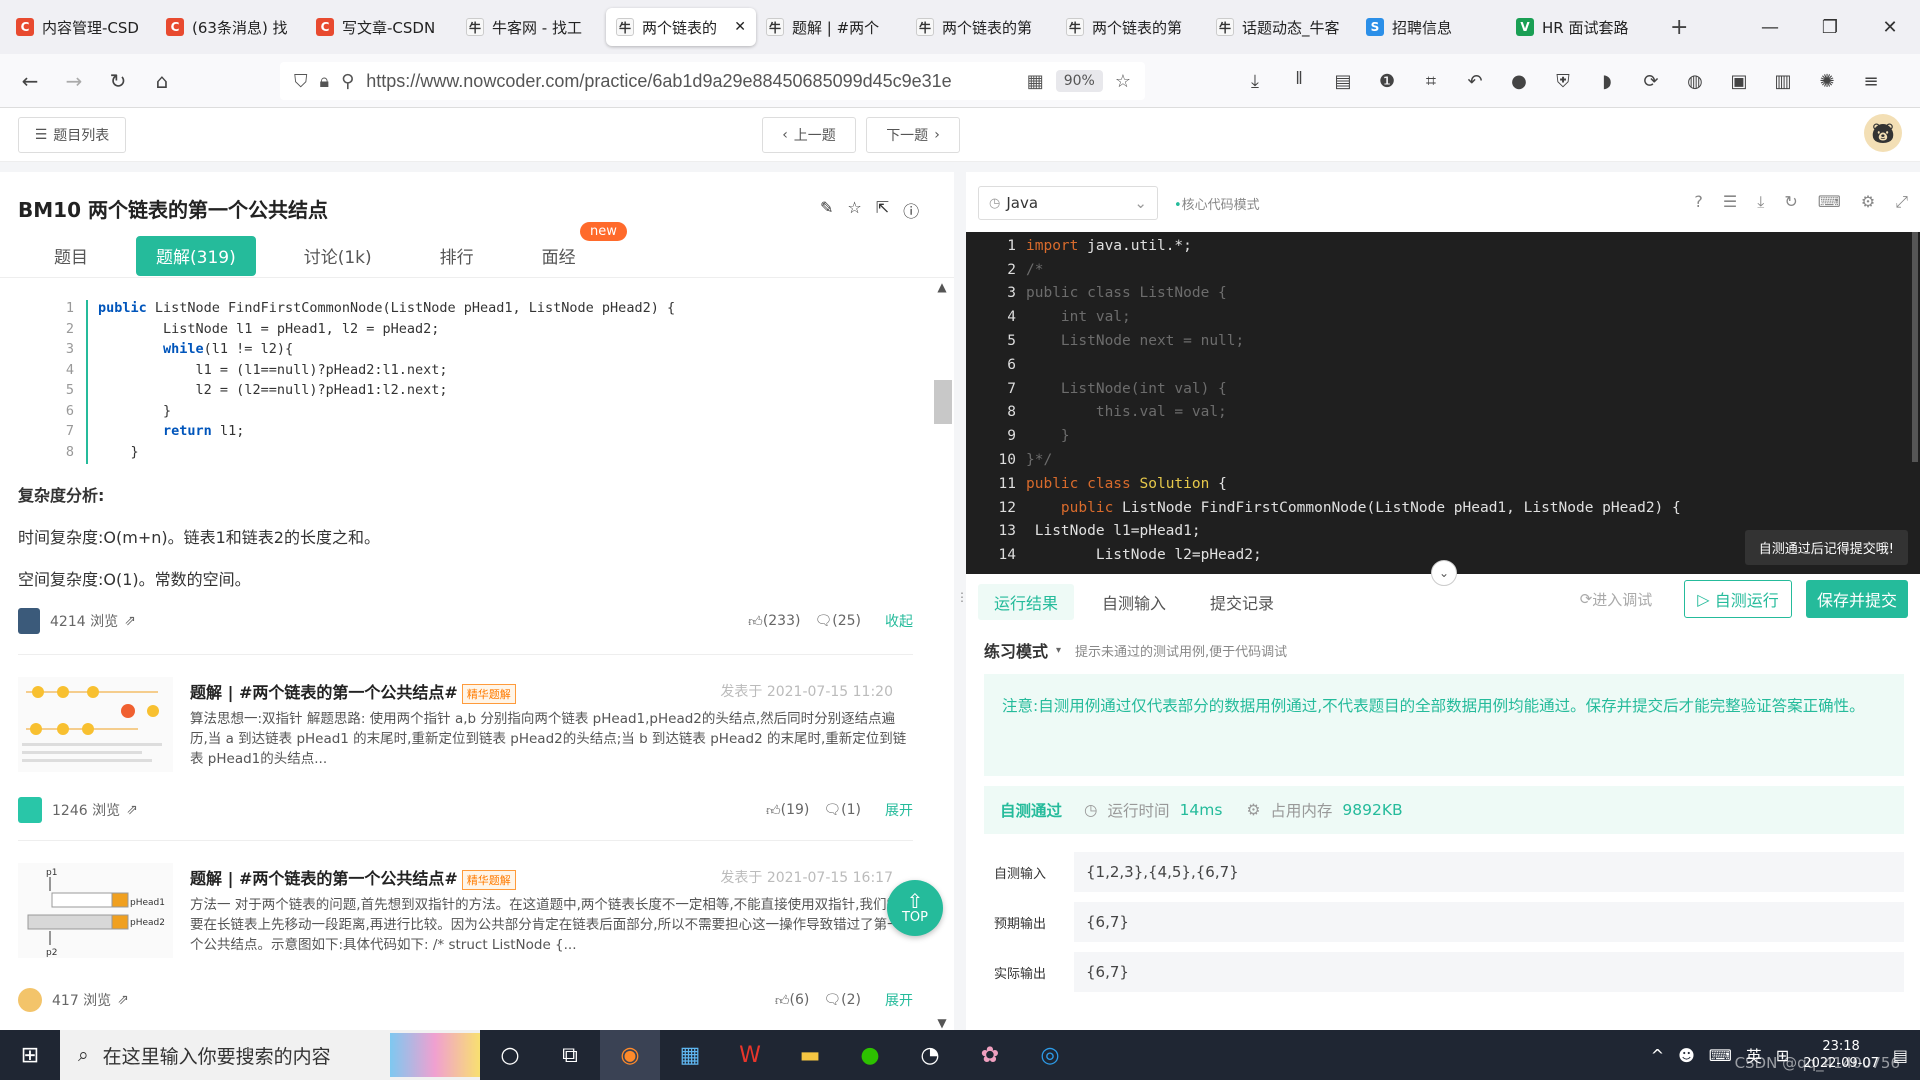 The width and height of the screenshot is (1920, 1080). I want to click on crop-icon: ⌗, so click(1431, 81).